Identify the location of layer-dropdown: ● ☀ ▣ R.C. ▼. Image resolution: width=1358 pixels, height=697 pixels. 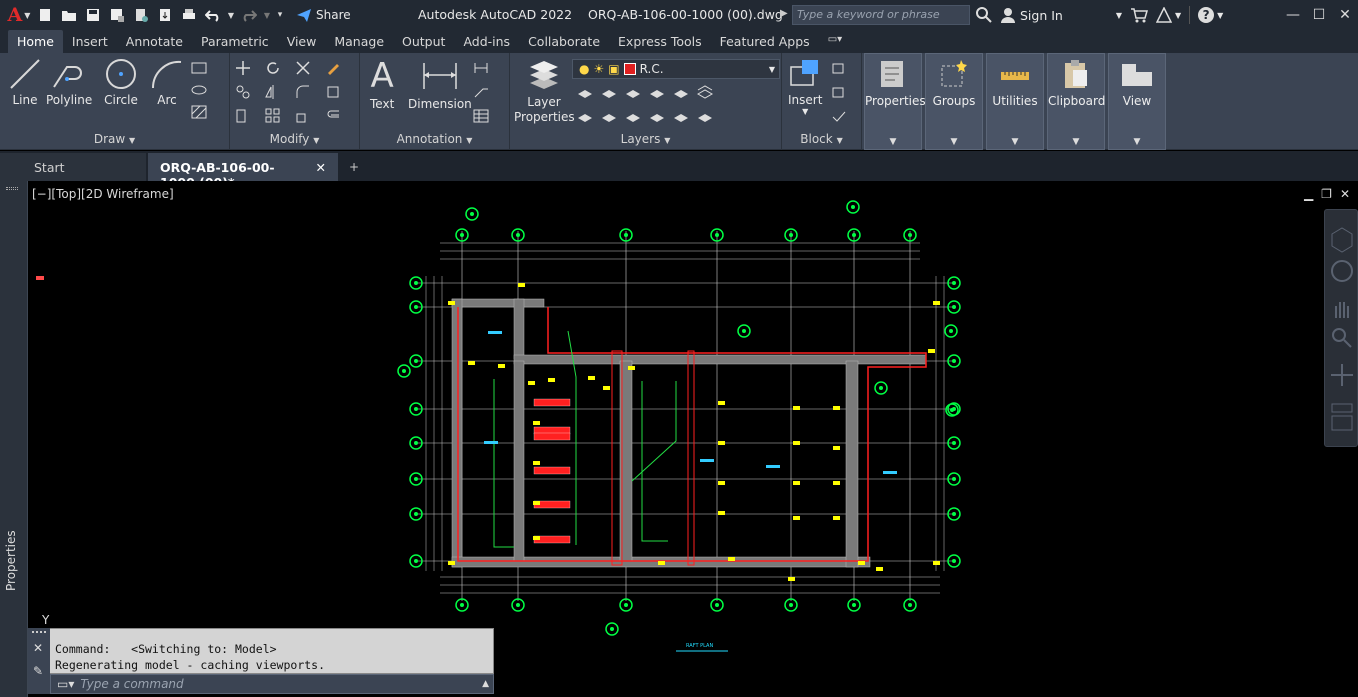
(676, 69).